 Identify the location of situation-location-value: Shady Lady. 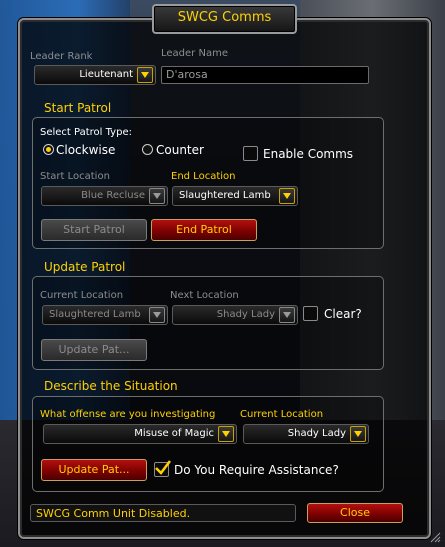
(316, 433).